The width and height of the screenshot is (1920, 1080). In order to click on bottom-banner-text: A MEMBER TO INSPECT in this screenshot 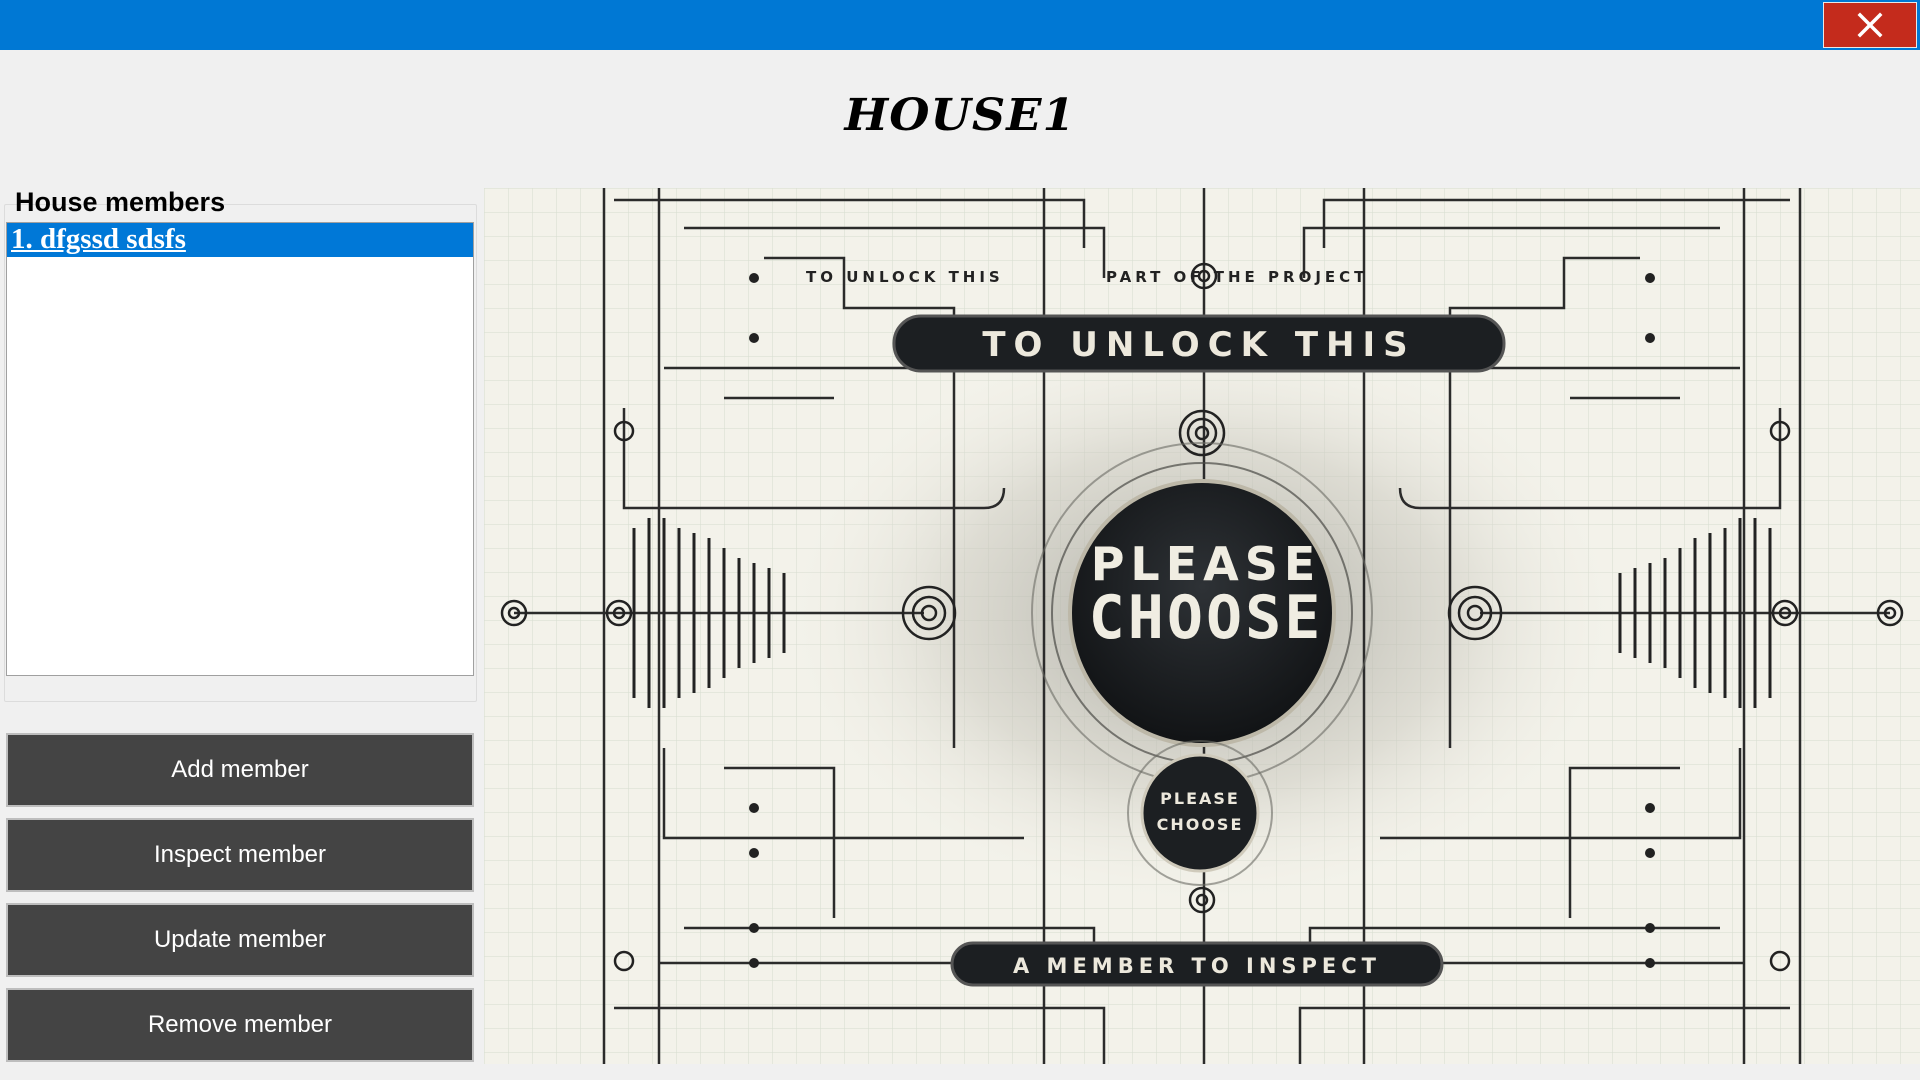, I will do `click(1197, 966)`.